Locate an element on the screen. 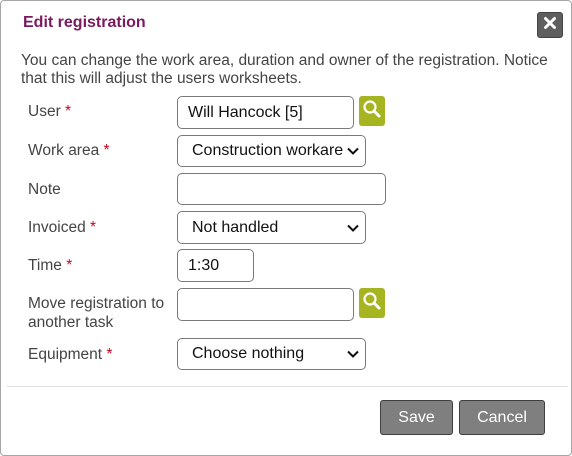 The image size is (572, 456). invoiced-label: Invoiced * is located at coordinates (62, 227).